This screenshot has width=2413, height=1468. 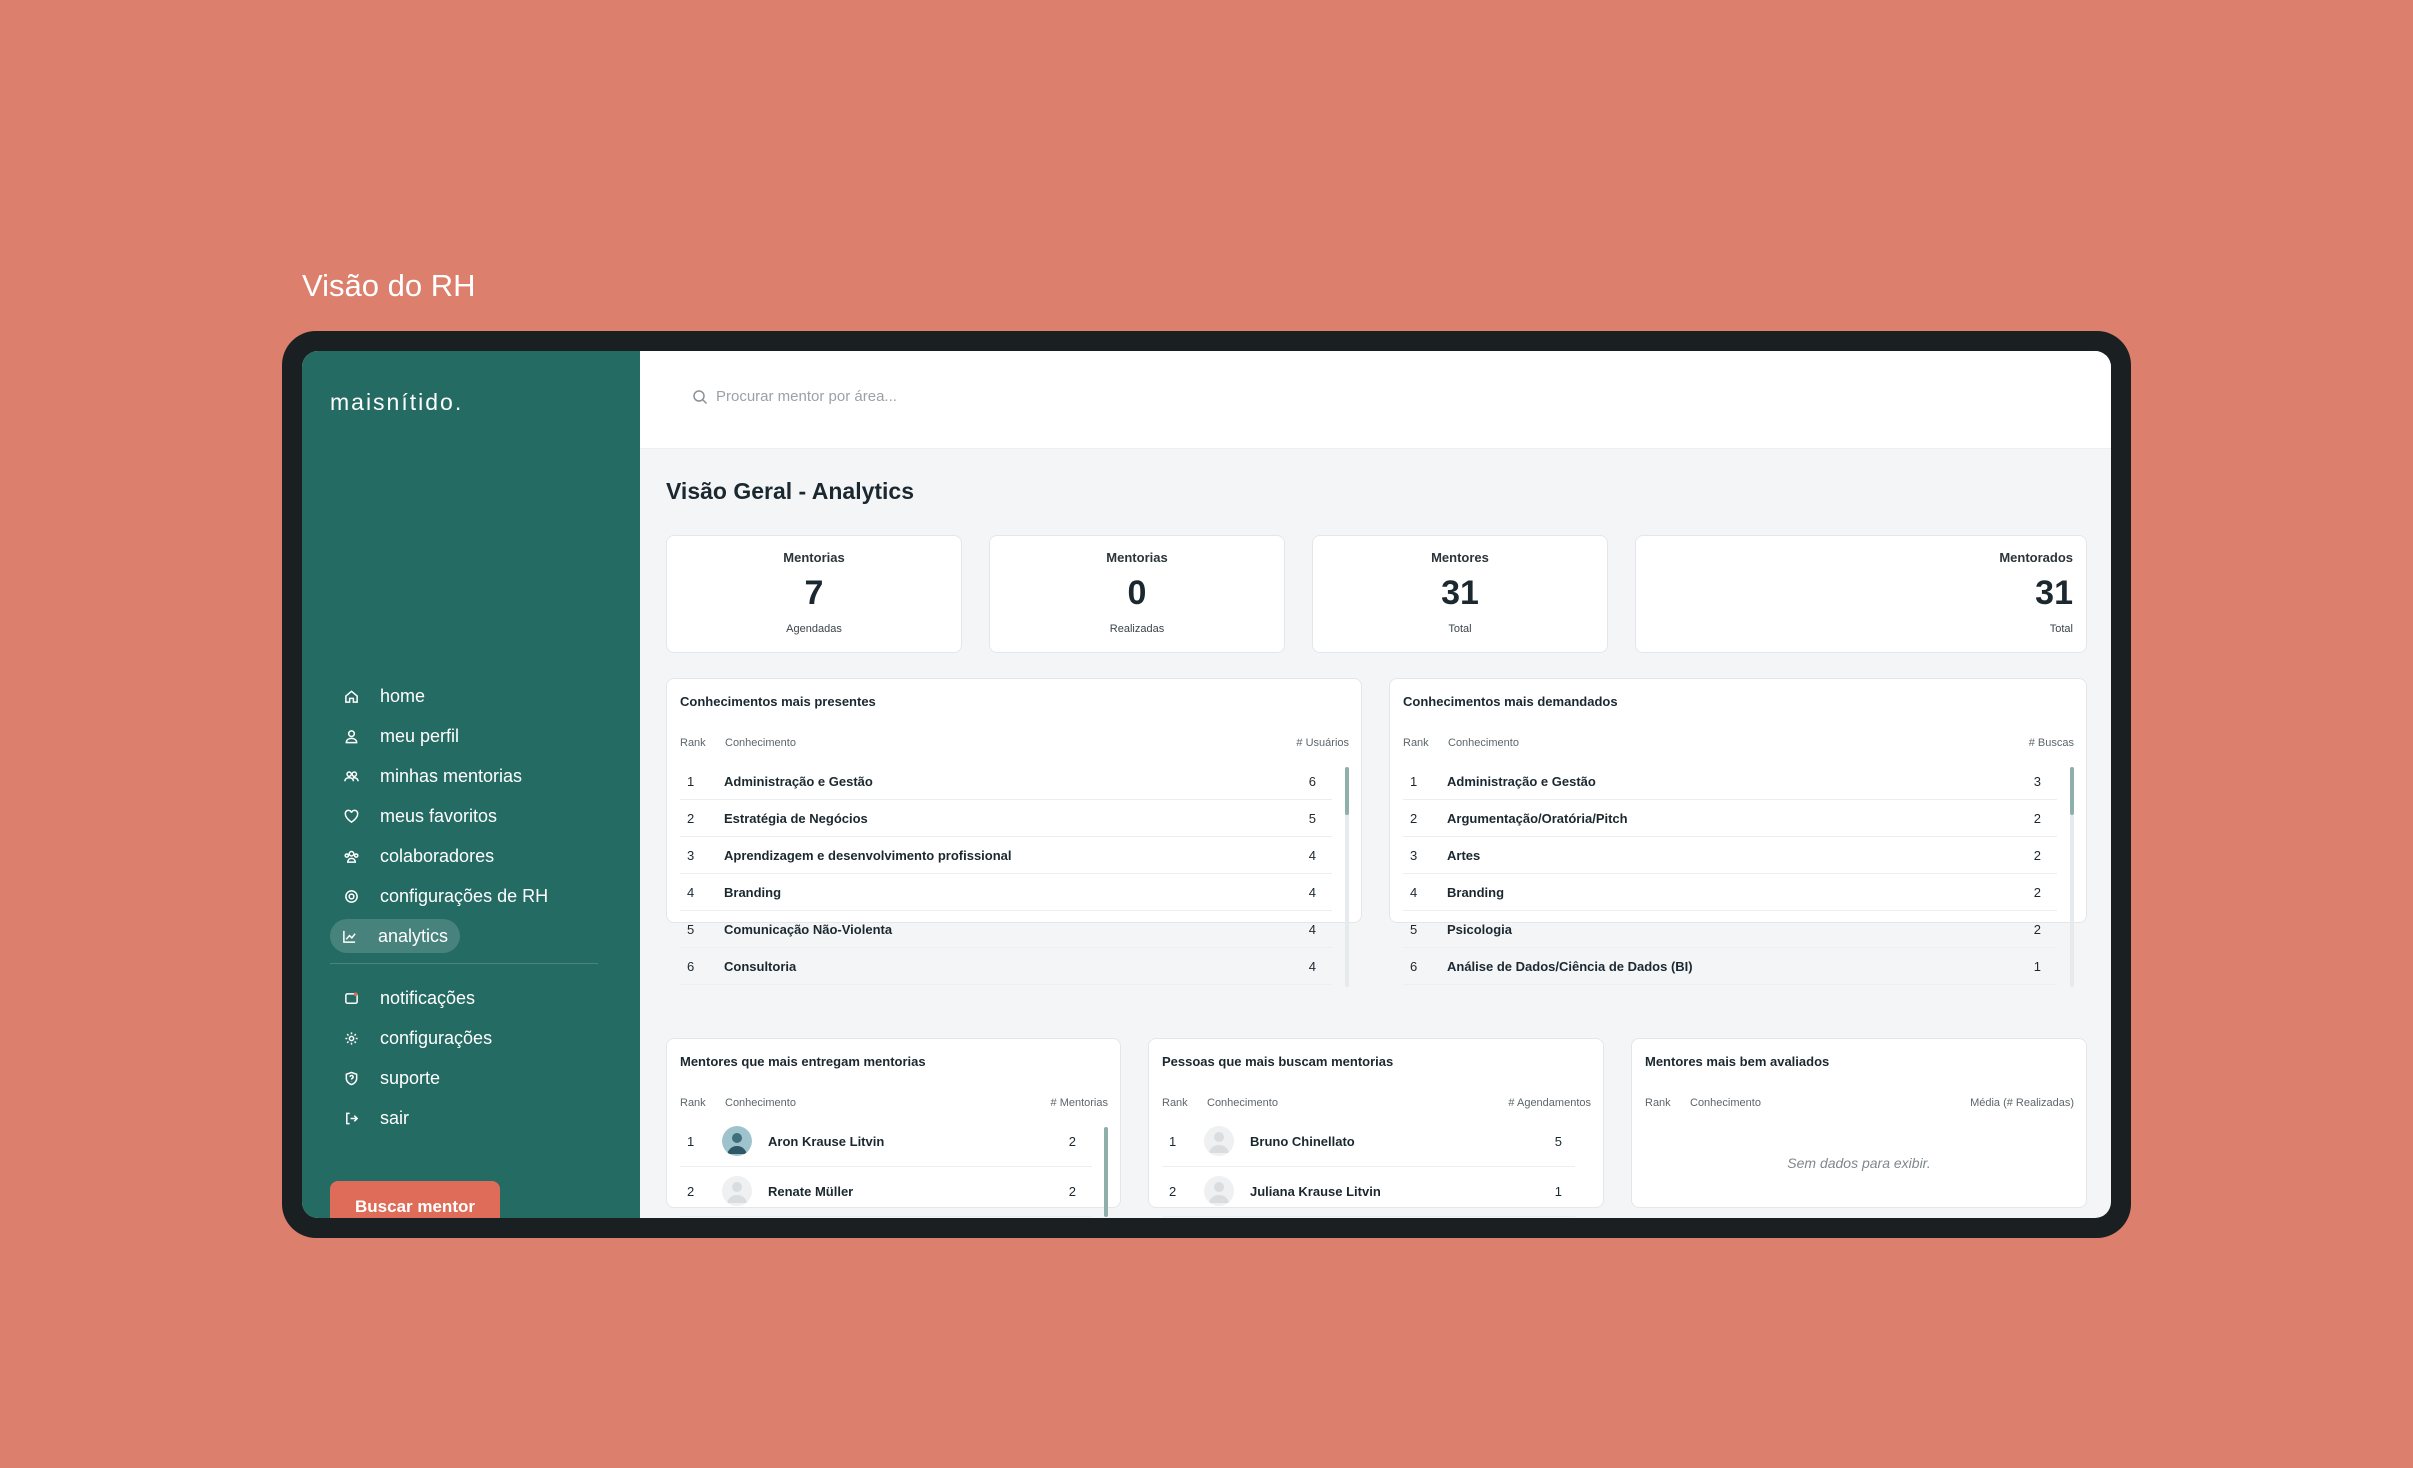 I want to click on user-icon, so click(x=351, y=736).